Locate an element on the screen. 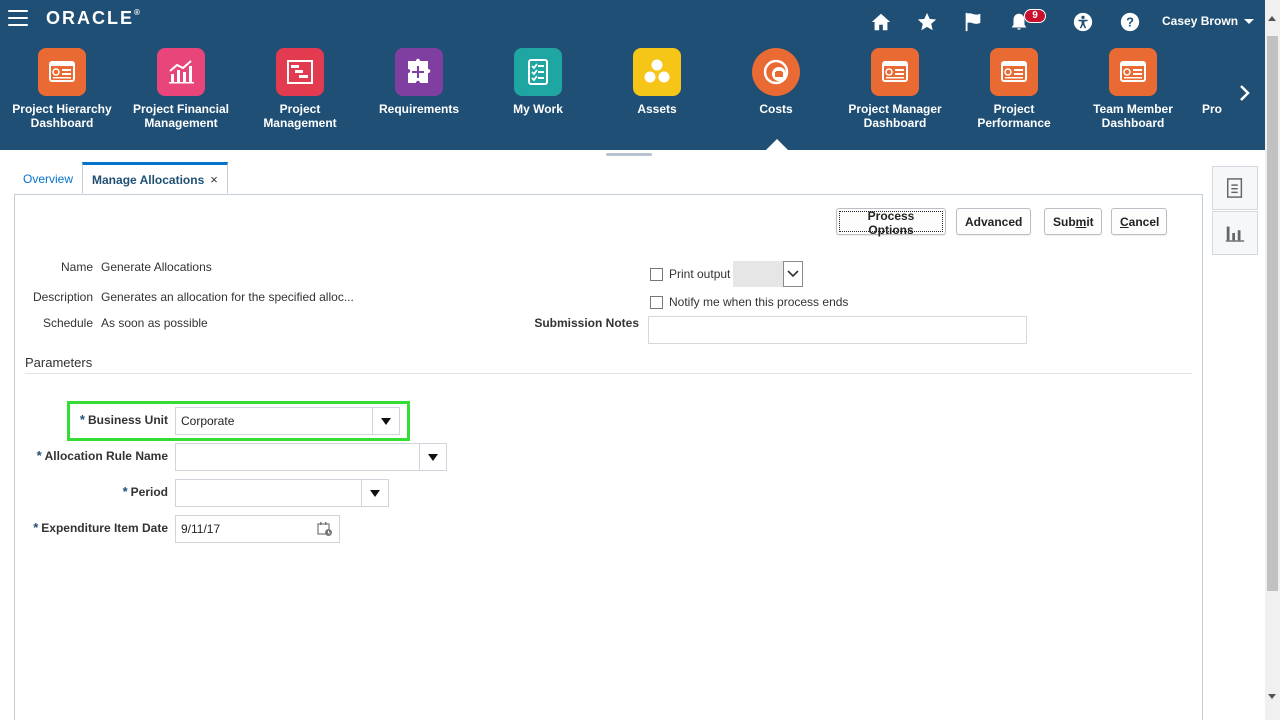 This screenshot has width=1280, height=720. schedule-value: As soon as possible is located at coordinates (154, 323).